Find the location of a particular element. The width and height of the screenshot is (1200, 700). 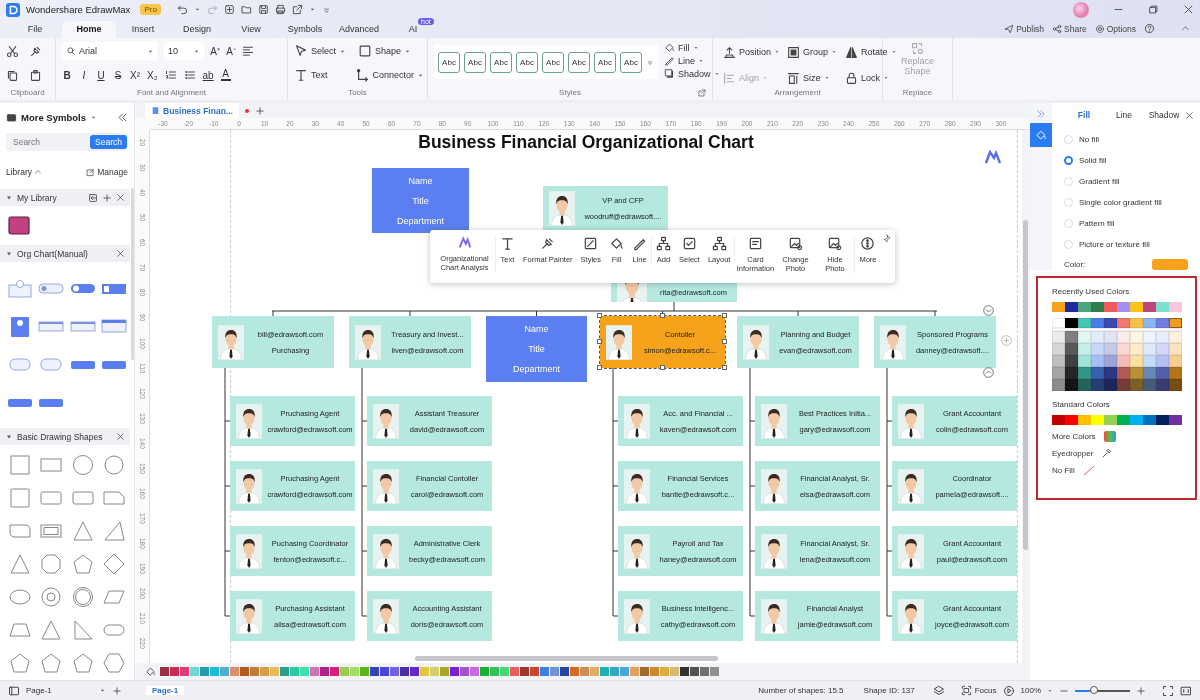

shadow-button: Shadow is located at coordinates (692, 73).